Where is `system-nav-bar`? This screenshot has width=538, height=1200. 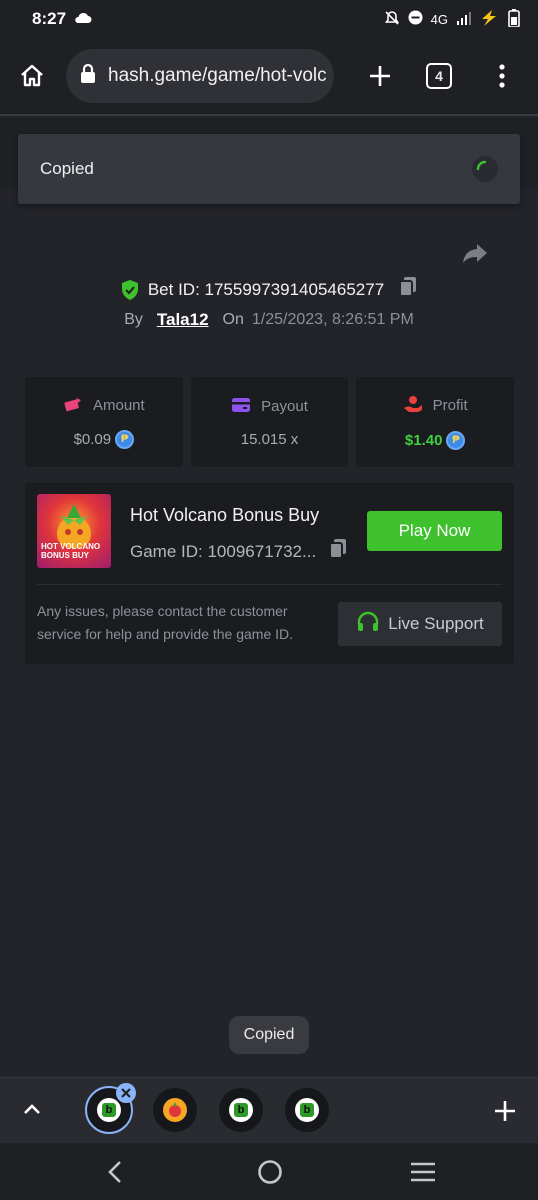
system-nav-bar is located at coordinates (269, 1171).